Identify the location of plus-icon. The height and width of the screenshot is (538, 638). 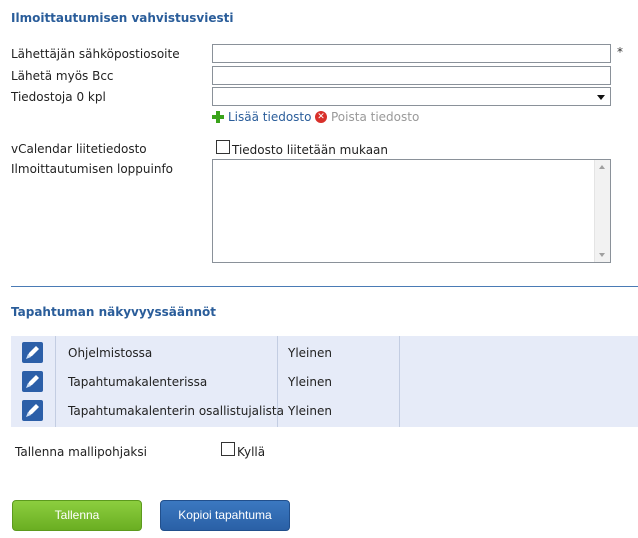
(218, 117).